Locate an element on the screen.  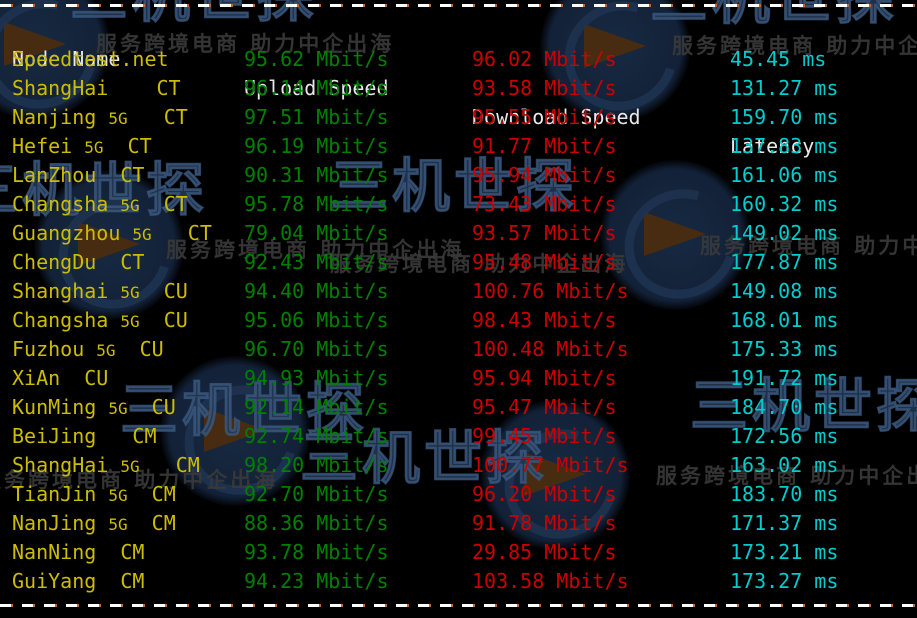
cell-download-speed: 99.45 Mbit/s is located at coordinates (544, 436).